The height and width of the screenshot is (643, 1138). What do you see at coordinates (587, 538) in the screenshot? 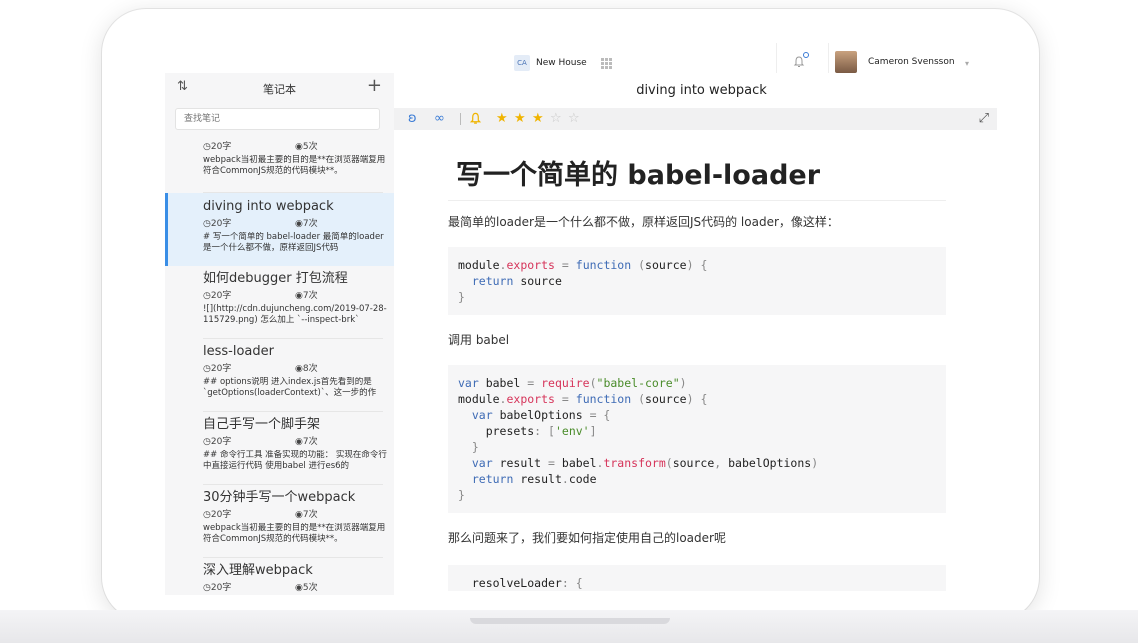
I see `paragraph: 那么问题来了，我们要如何指定使用自己的loader呢` at bounding box center [587, 538].